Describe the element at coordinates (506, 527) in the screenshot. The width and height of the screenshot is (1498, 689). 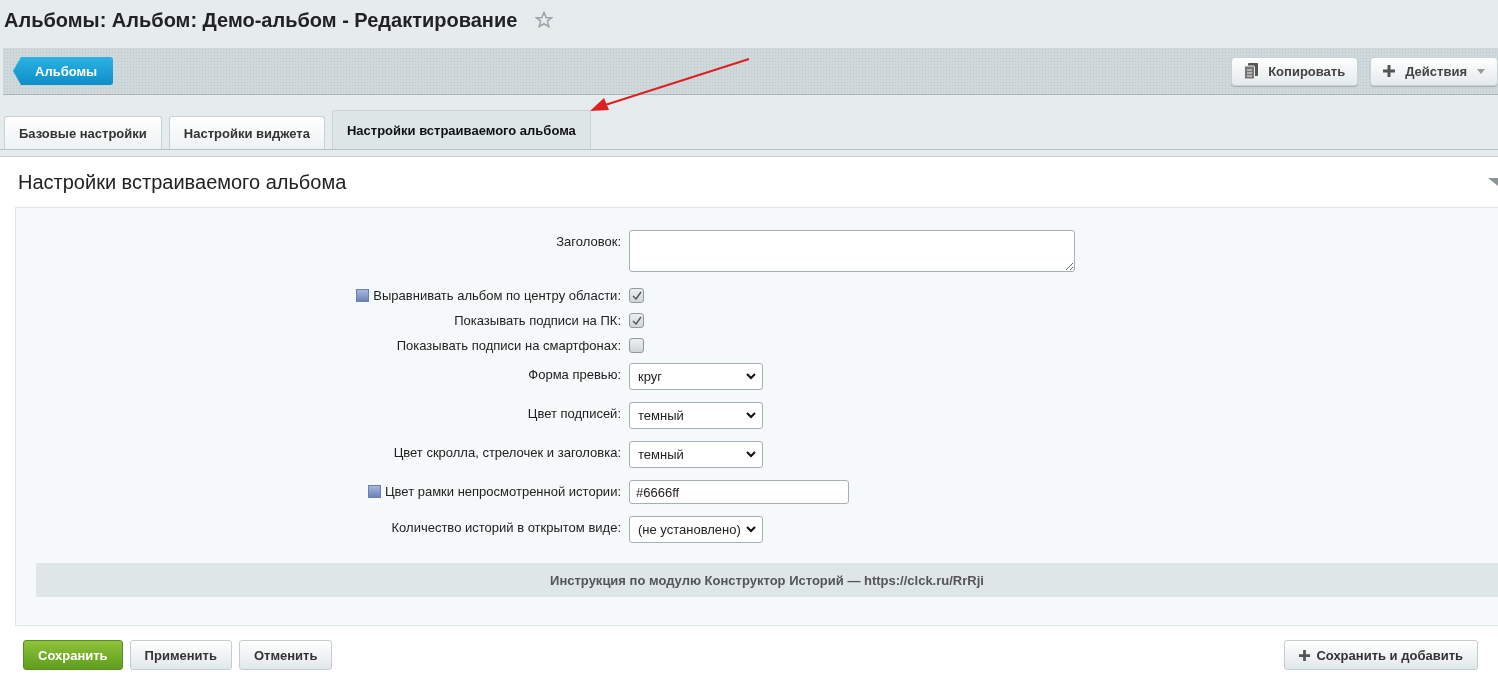
I see `field-label: Количество историй в открытом виде:` at that location.